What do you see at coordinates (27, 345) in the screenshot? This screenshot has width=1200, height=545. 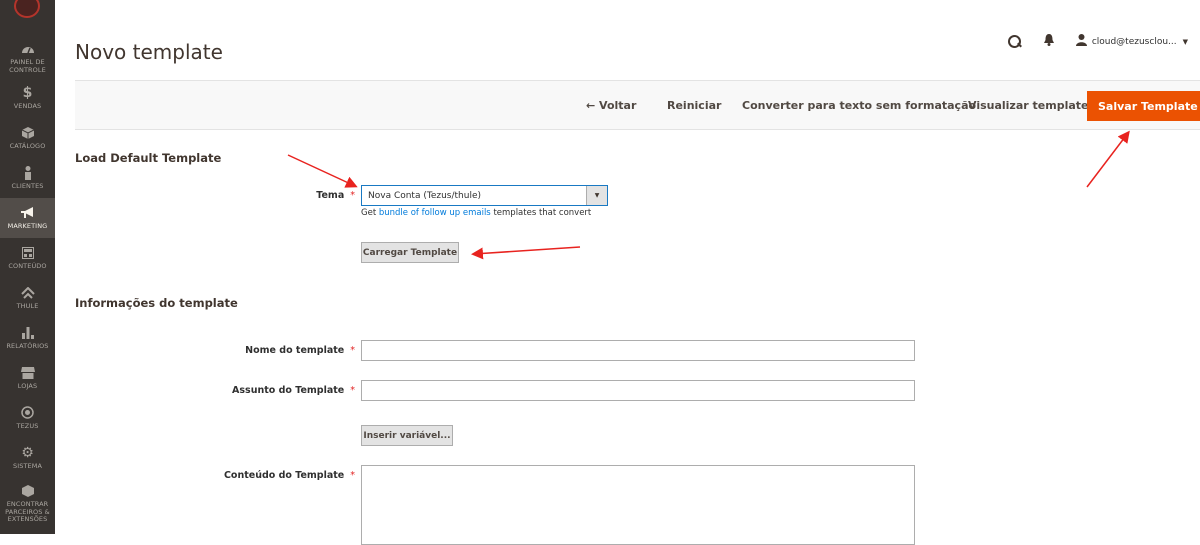 I see `sidebar-item-label: RELATÓRIOS` at bounding box center [27, 345].